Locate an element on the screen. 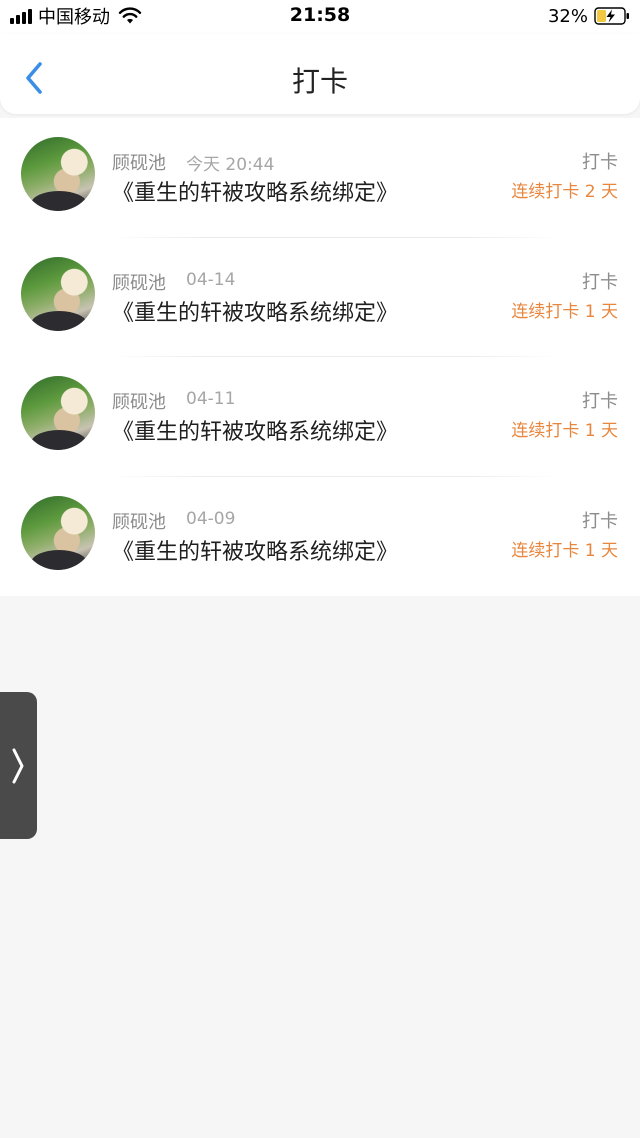 This screenshot has width=640, height=1138. status-time: 21:58 is located at coordinates (320, 15).